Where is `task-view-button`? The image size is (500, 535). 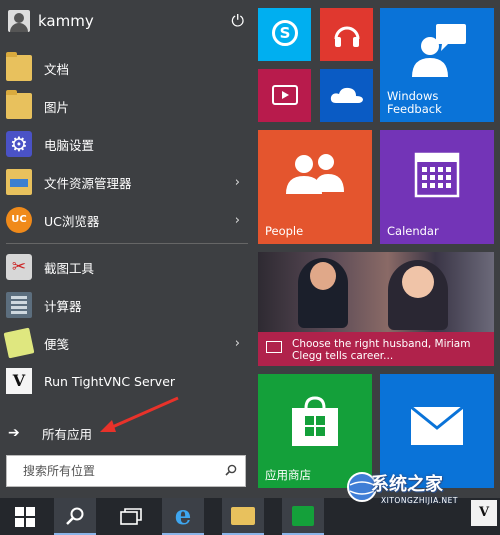
task-view-button is located at coordinates (131, 516).